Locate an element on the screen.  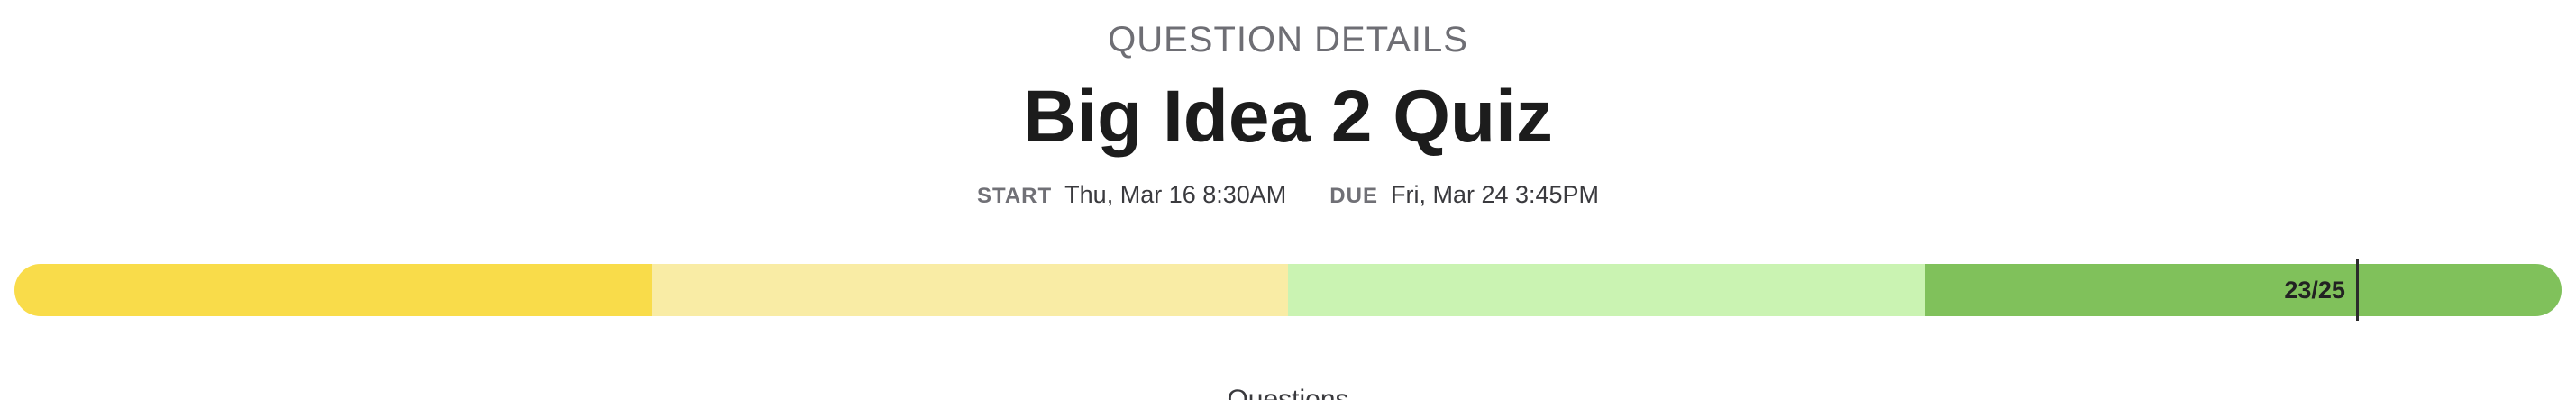
score-progress-bar is located at coordinates (1288, 290).